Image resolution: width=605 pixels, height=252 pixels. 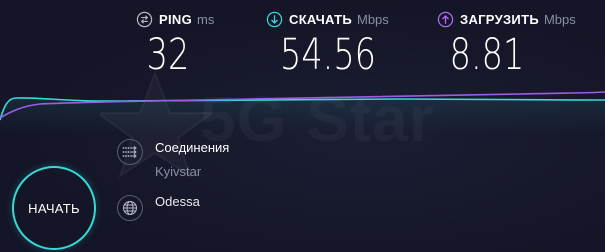 I want to click on globe-icon, so click(x=130, y=208).